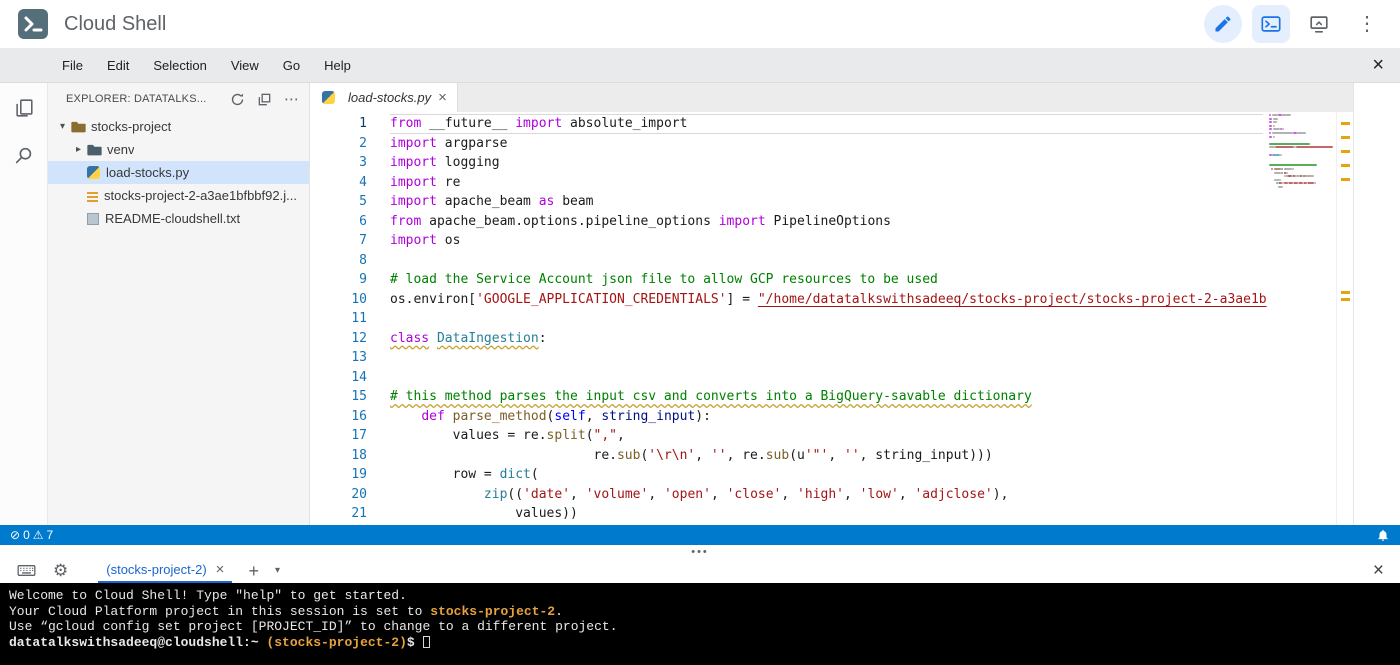  I want to click on line-number: 9, so click(363, 279).